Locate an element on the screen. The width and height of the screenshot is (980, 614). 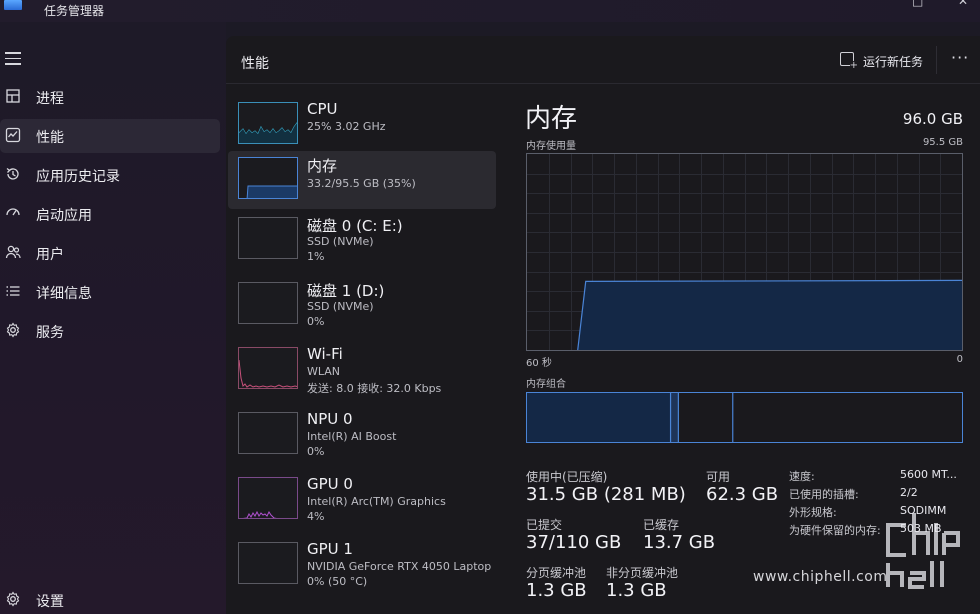
title-bar: 任务管理器 □ ✕ is located at coordinates (490, 11).